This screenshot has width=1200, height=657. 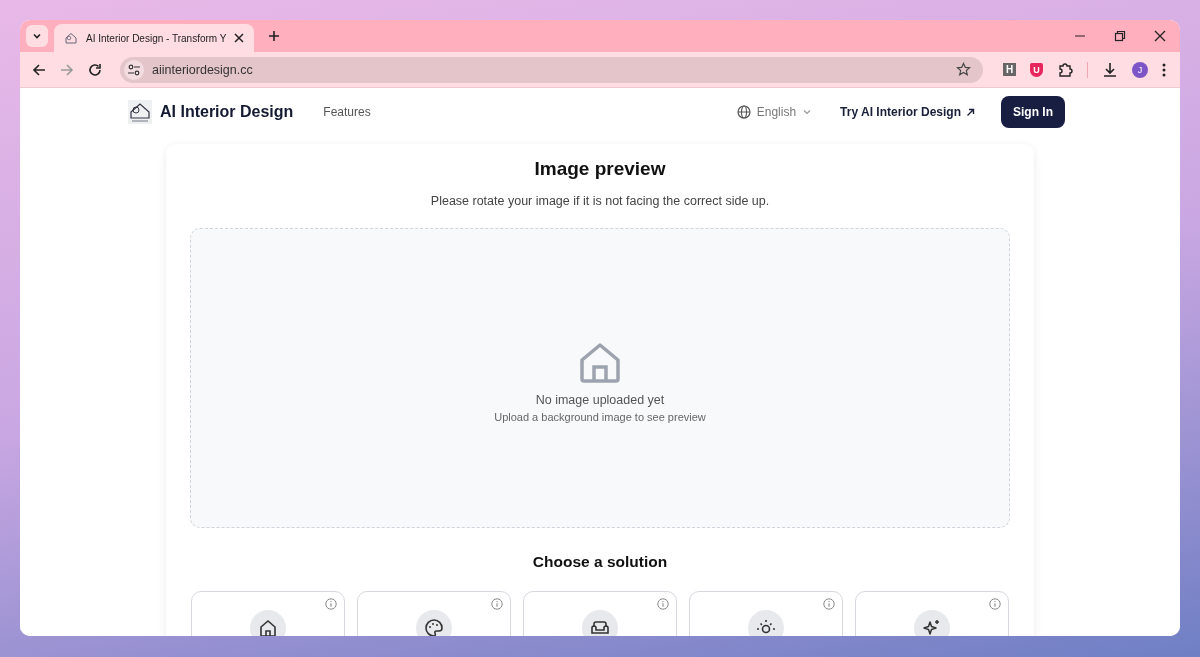 What do you see at coordinates (932, 627) in the screenshot?
I see `sparkle-icon` at bounding box center [932, 627].